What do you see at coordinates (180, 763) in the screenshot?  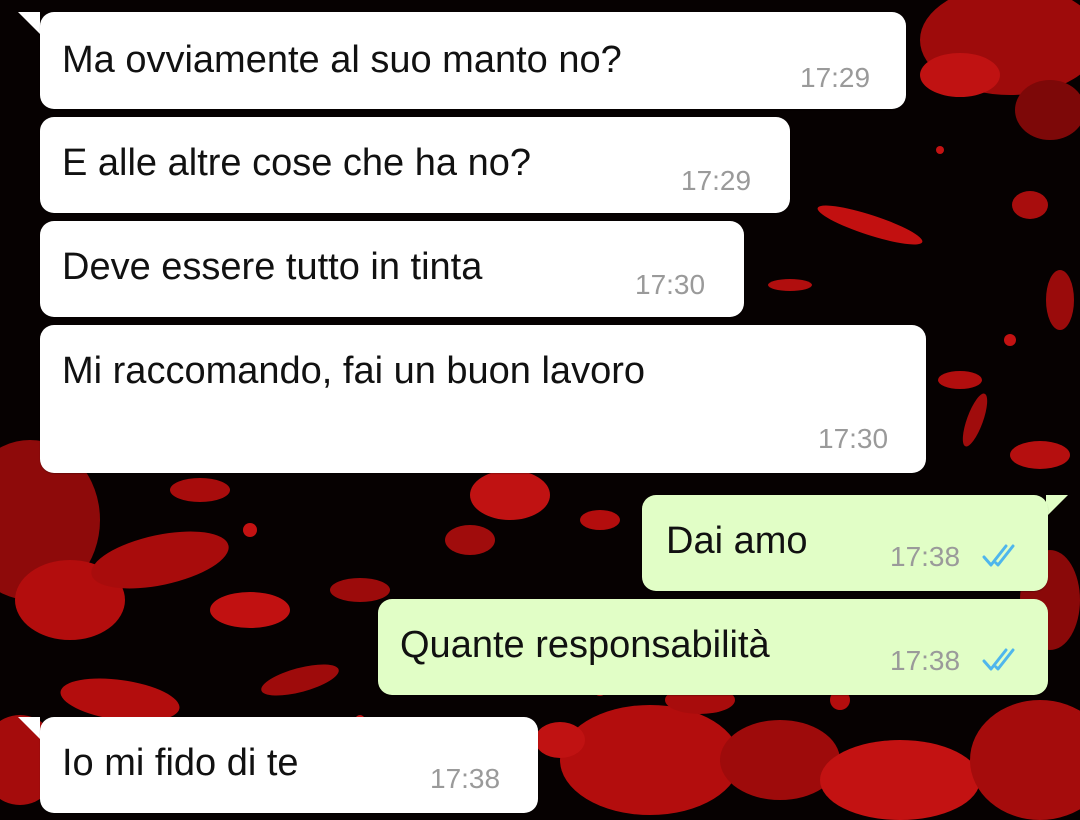 I see `message-text: Io mi fido di te` at bounding box center [180, 763].